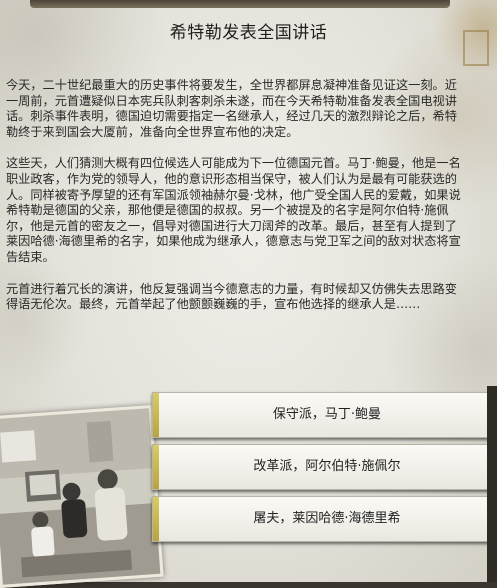 This screenshot has height=588, width=497. What do you see at coordinates (492, 484) in the screenshot?
I see `right-frame-edge` at bounding box center [492, 484].